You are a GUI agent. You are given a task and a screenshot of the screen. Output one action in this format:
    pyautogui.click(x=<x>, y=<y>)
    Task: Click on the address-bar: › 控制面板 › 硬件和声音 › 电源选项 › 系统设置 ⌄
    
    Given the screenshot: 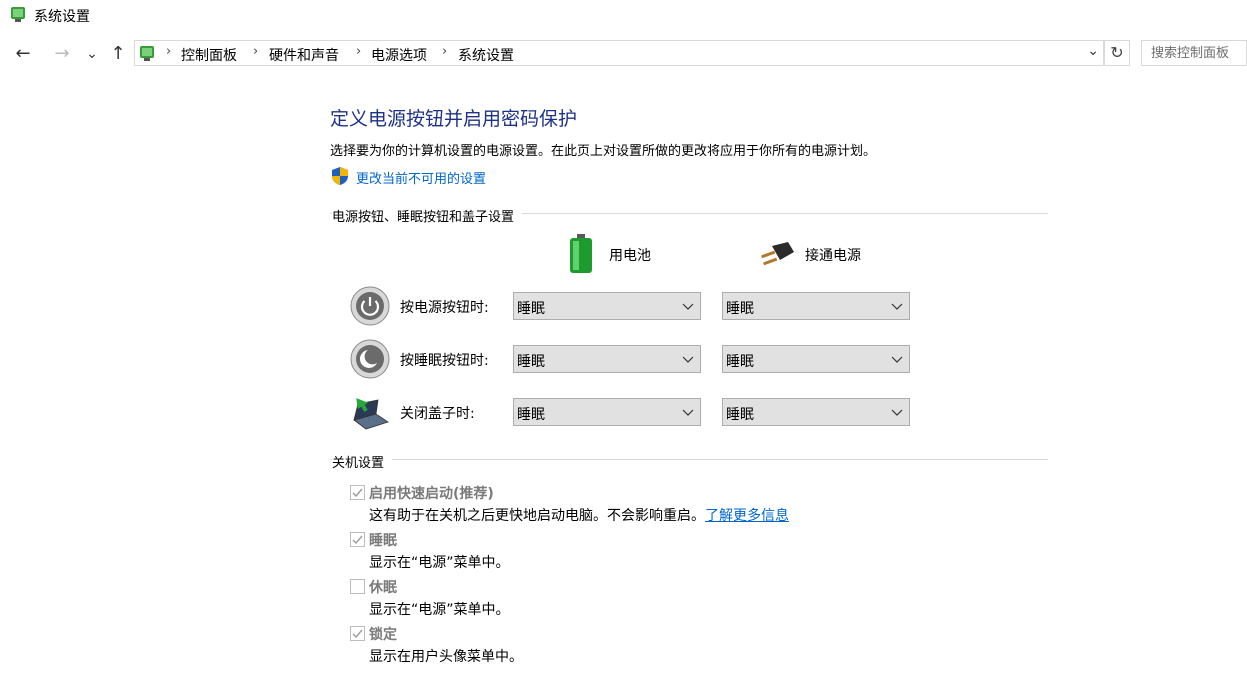 What is the action you would take?
    pyautogui.click(x=619, y=53)
    